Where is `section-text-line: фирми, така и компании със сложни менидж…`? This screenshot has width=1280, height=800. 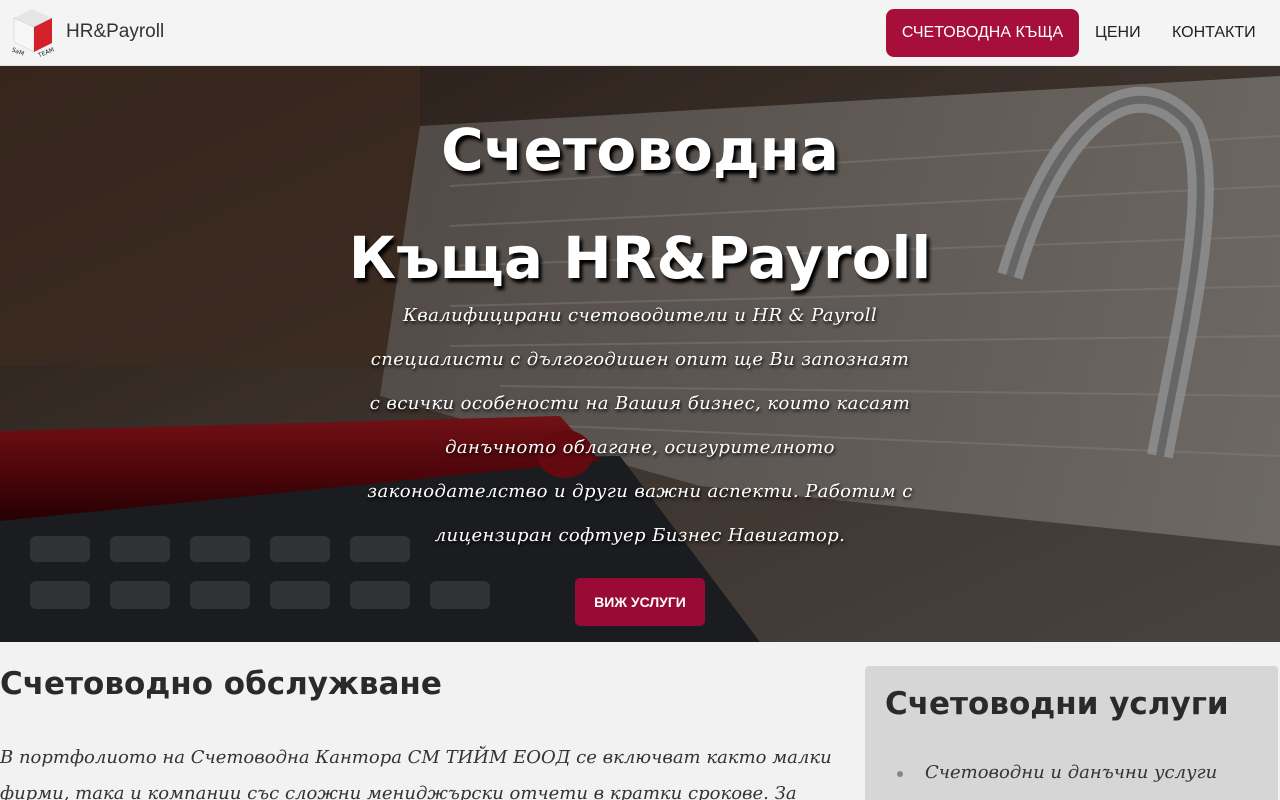
section-text-line: фирми, така и компании със сложни менидж… is located at coordinates (398, 791).